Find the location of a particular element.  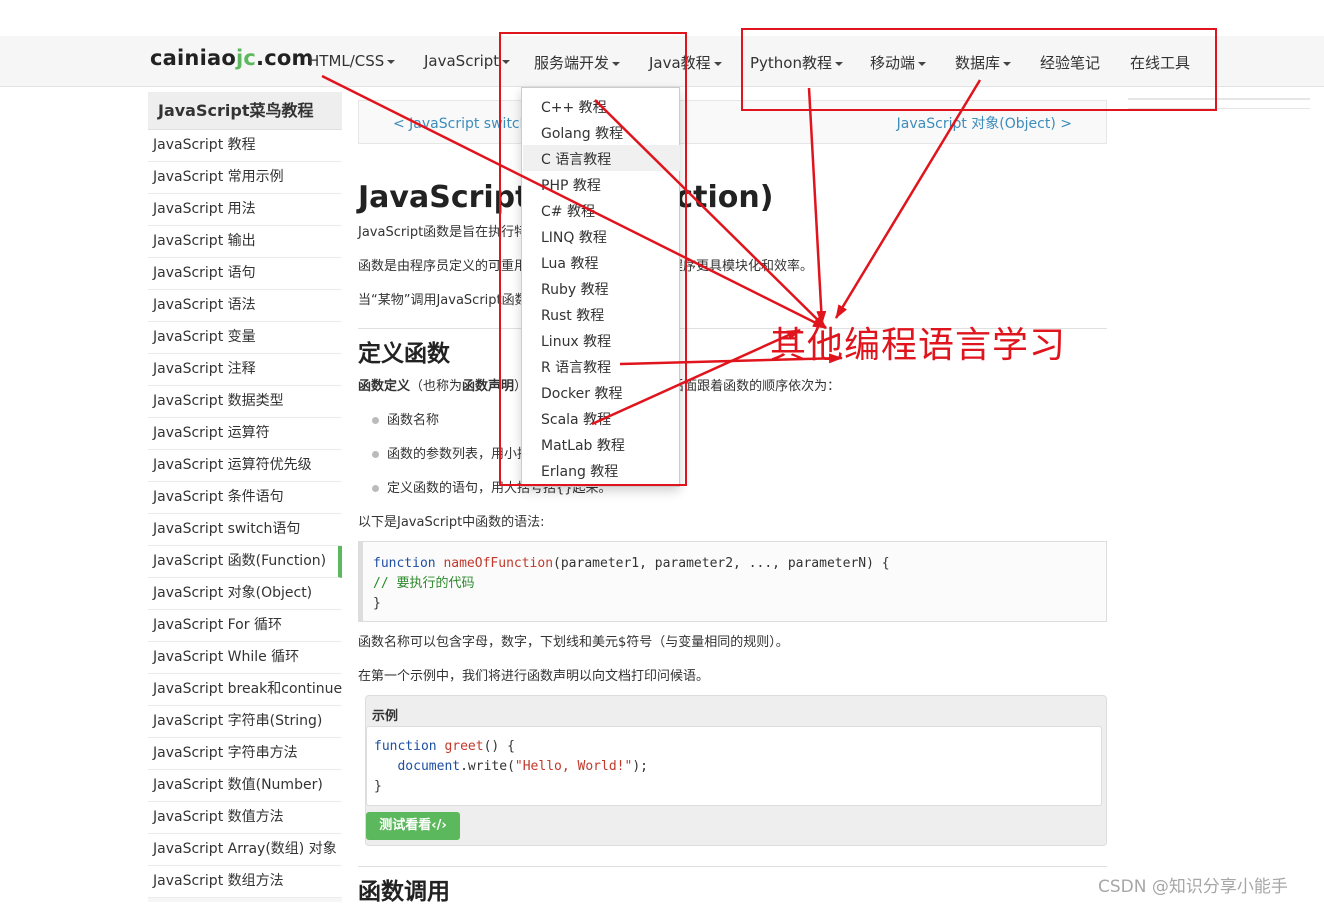

annotation-label: 其他编程语言学习 is located at coordinates (918, 345).